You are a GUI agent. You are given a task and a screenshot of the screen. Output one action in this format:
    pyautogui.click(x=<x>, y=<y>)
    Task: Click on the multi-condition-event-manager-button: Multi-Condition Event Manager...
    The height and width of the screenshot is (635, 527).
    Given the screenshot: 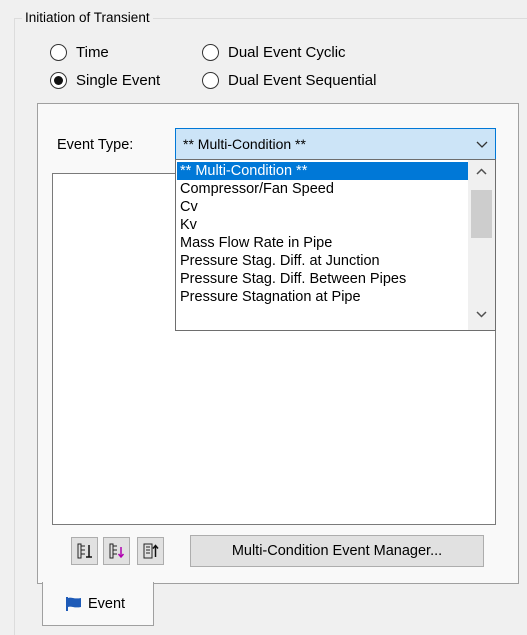 What is the action you would take?
    pyautogui.click(x=337, y=551)
    